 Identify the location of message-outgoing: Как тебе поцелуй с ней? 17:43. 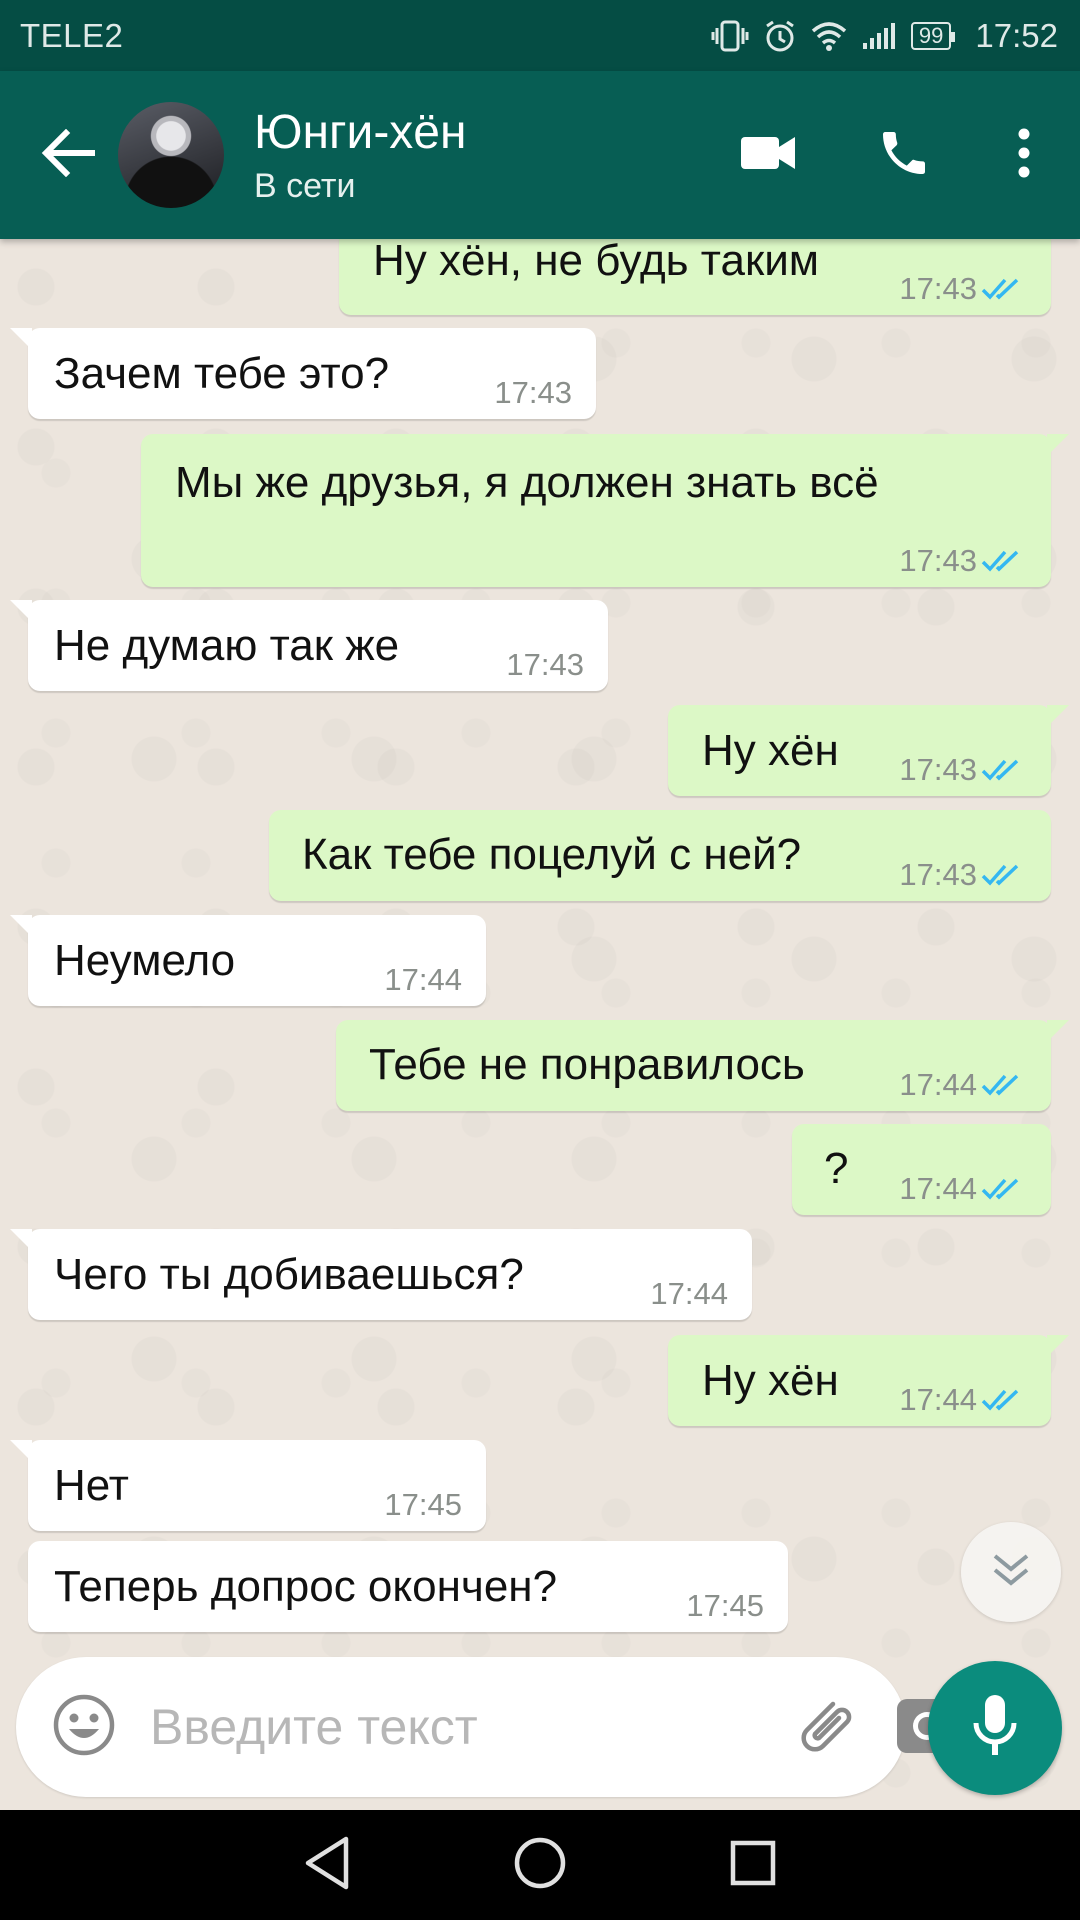
(660, 855).